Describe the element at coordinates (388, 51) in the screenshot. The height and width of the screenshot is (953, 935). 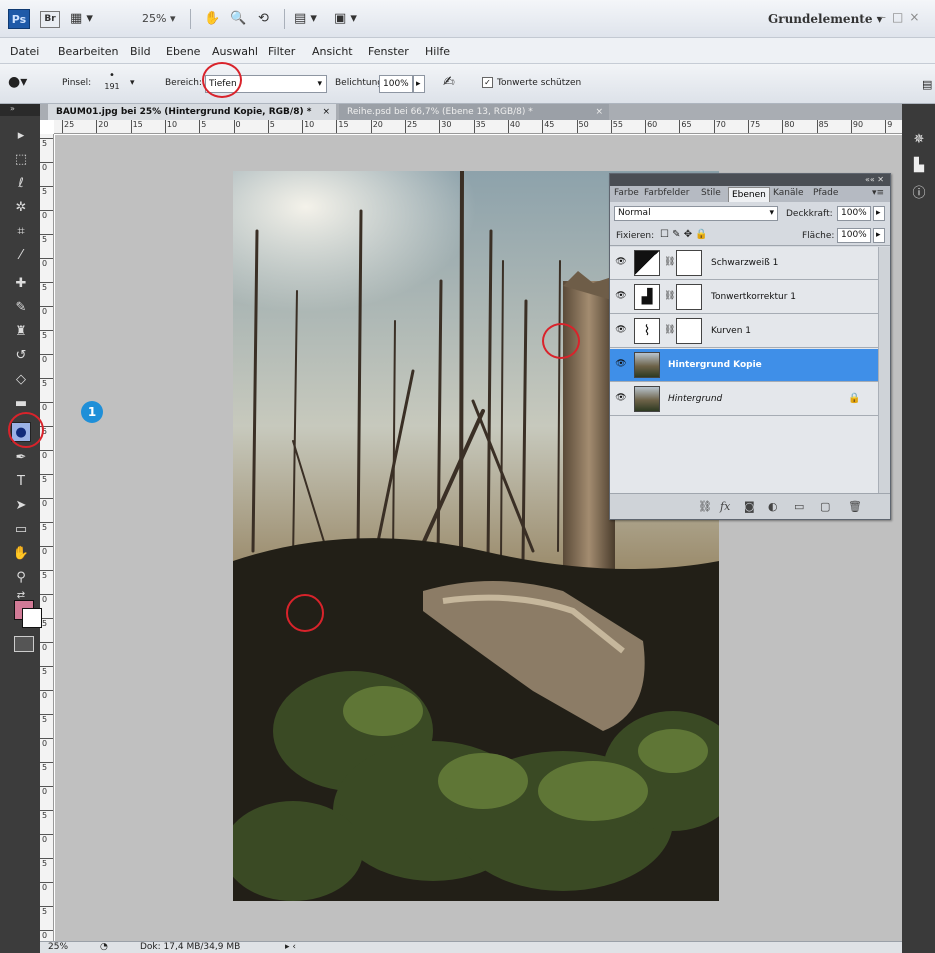
I see `menu-item-fenster: Fenster` at that location.